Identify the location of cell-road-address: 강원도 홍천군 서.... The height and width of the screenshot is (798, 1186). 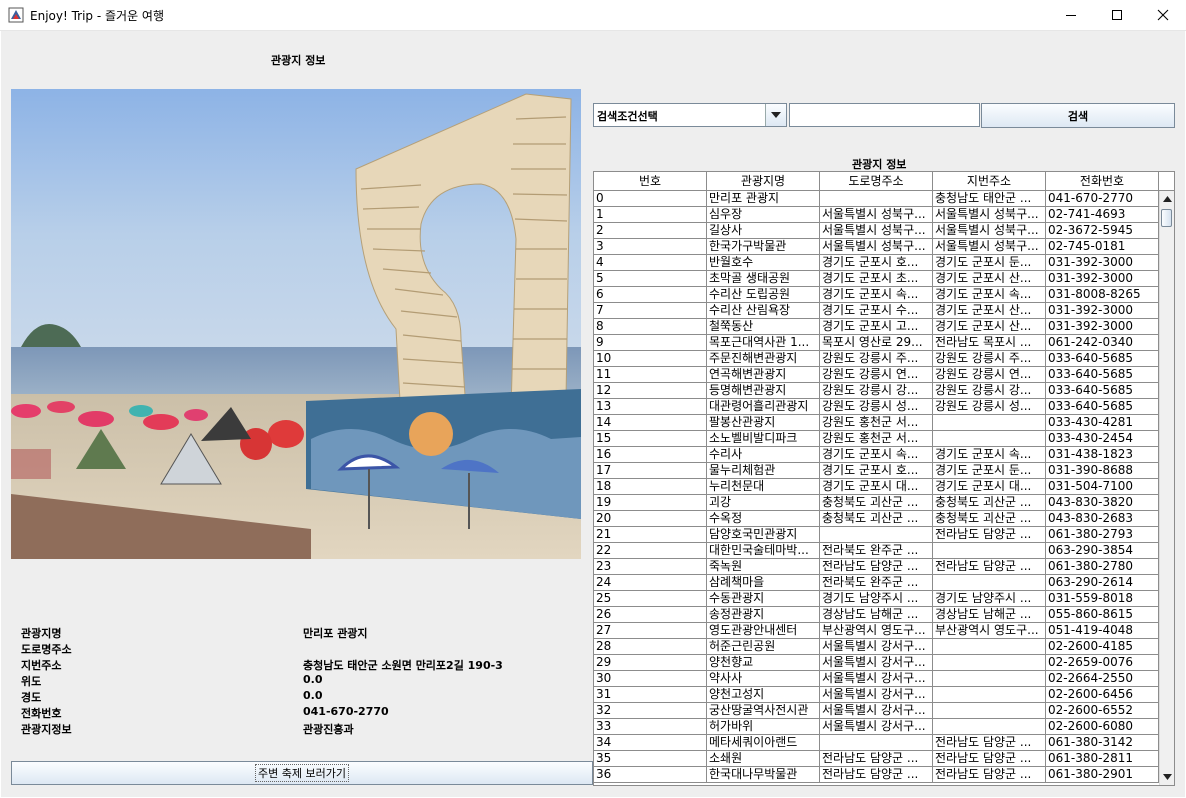
(876, 439).